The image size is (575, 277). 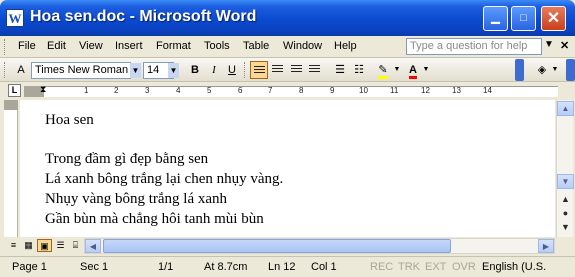 I want to click on previous-page-button: ▲, so click(x=565, y=199).